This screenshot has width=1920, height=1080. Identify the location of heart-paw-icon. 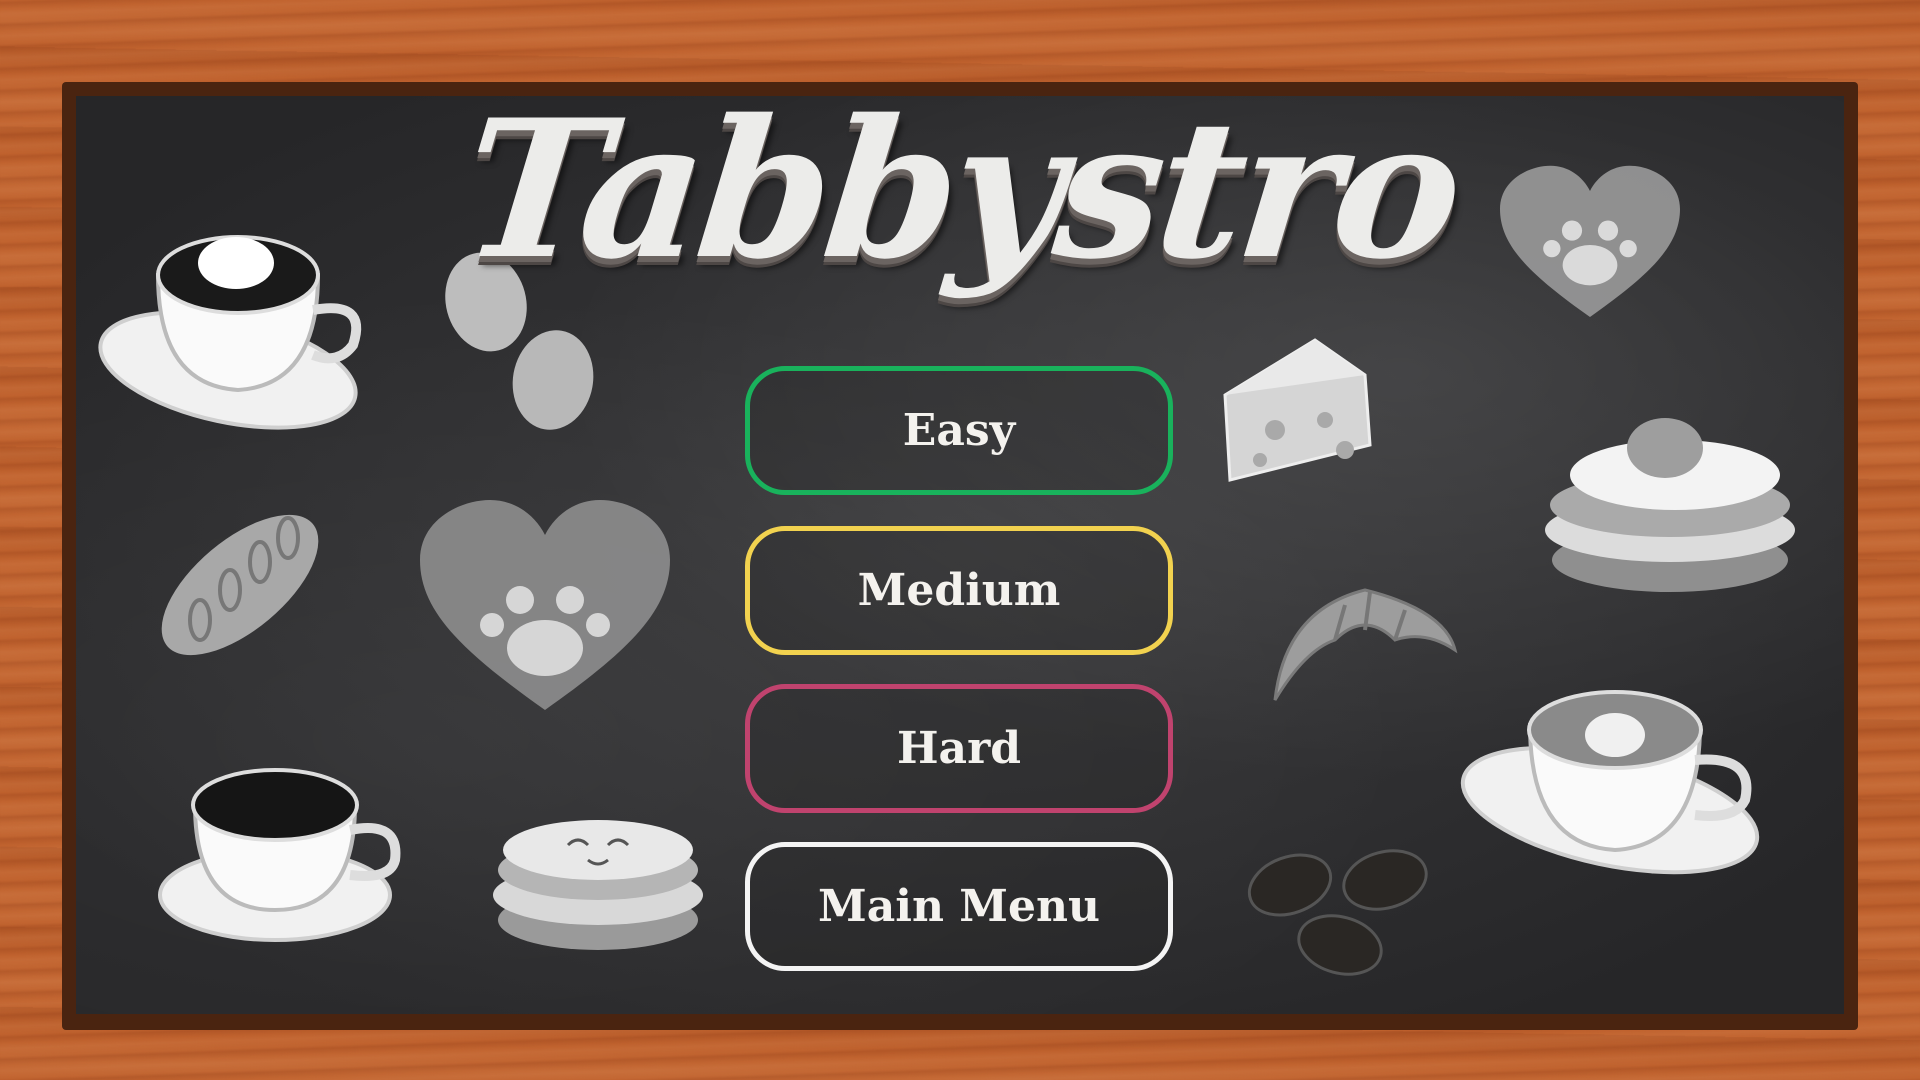
(545, 605).